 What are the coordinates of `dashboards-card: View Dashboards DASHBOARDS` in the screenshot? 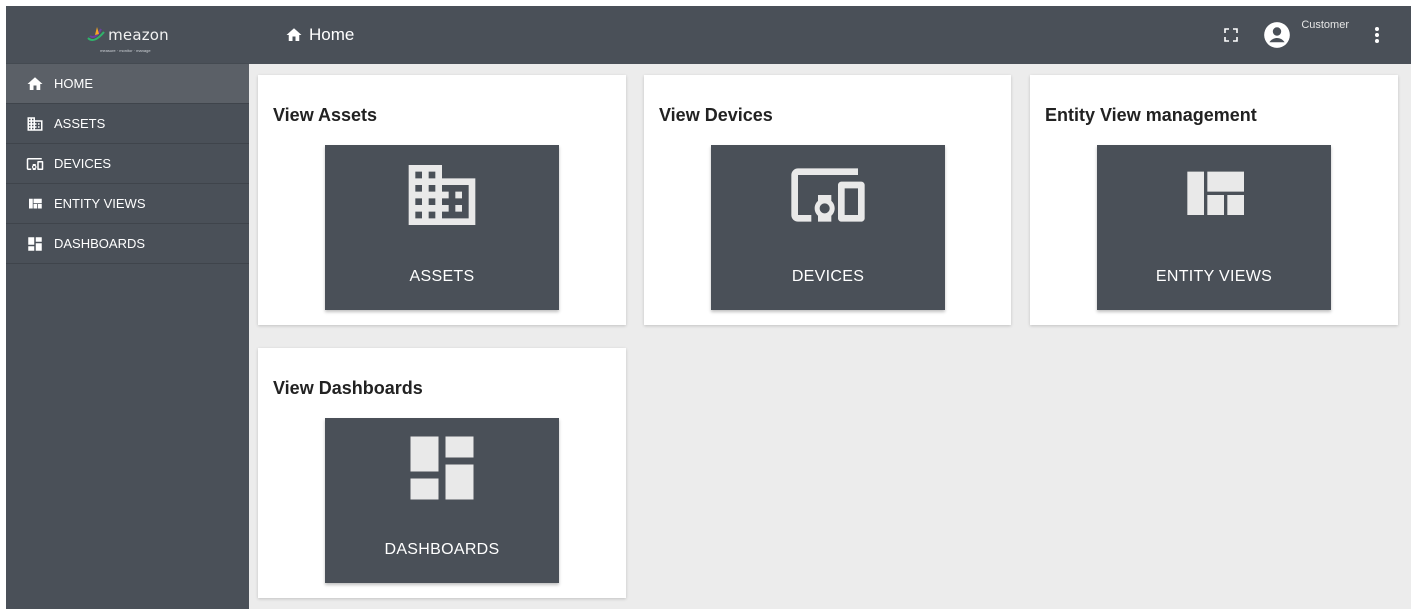 It's located at (442, 473).